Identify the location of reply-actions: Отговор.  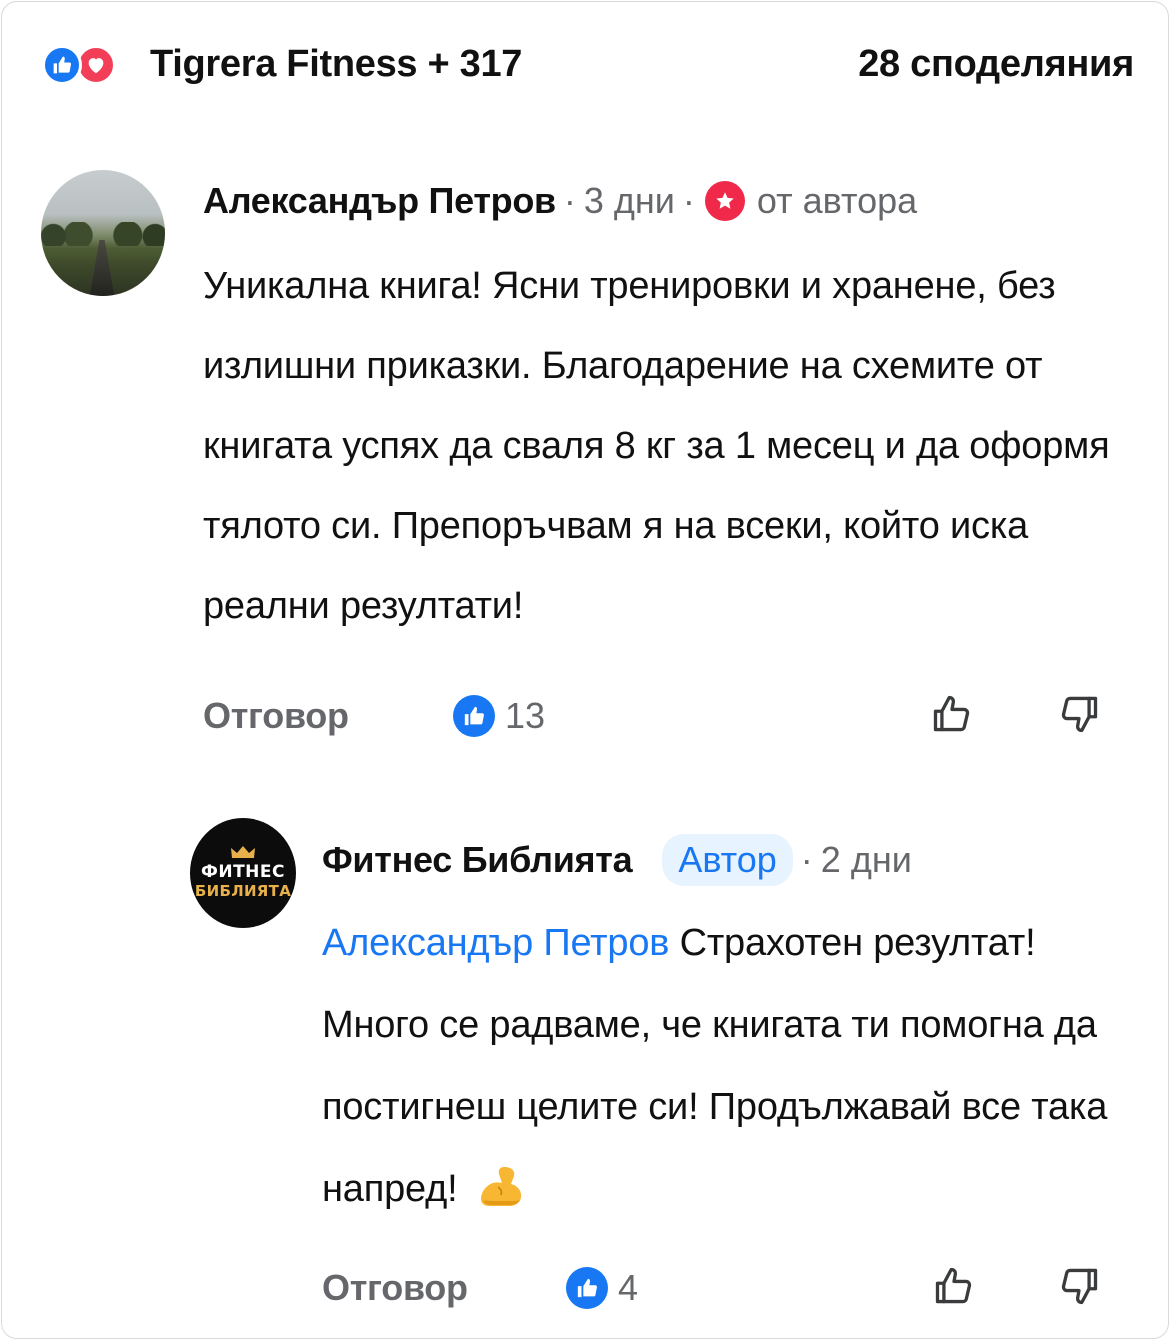
(395, 1288).